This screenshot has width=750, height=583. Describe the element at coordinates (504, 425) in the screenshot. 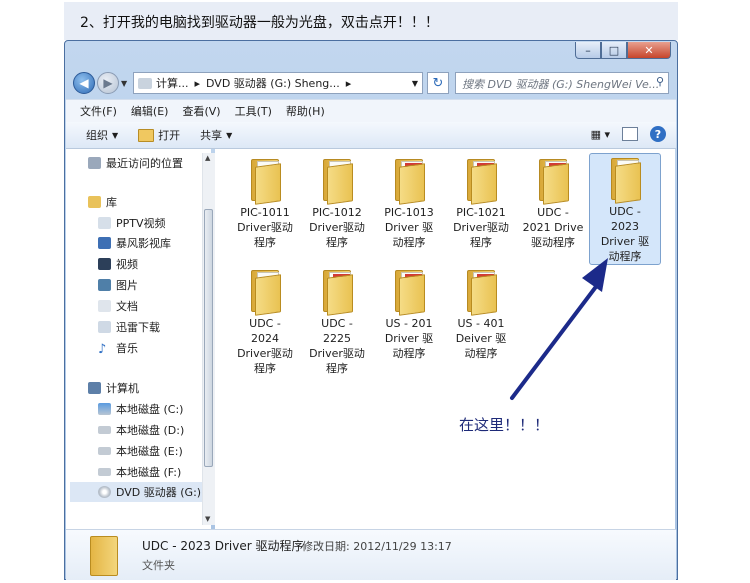

I see `annotation-text: 在这里！！！` at that location.